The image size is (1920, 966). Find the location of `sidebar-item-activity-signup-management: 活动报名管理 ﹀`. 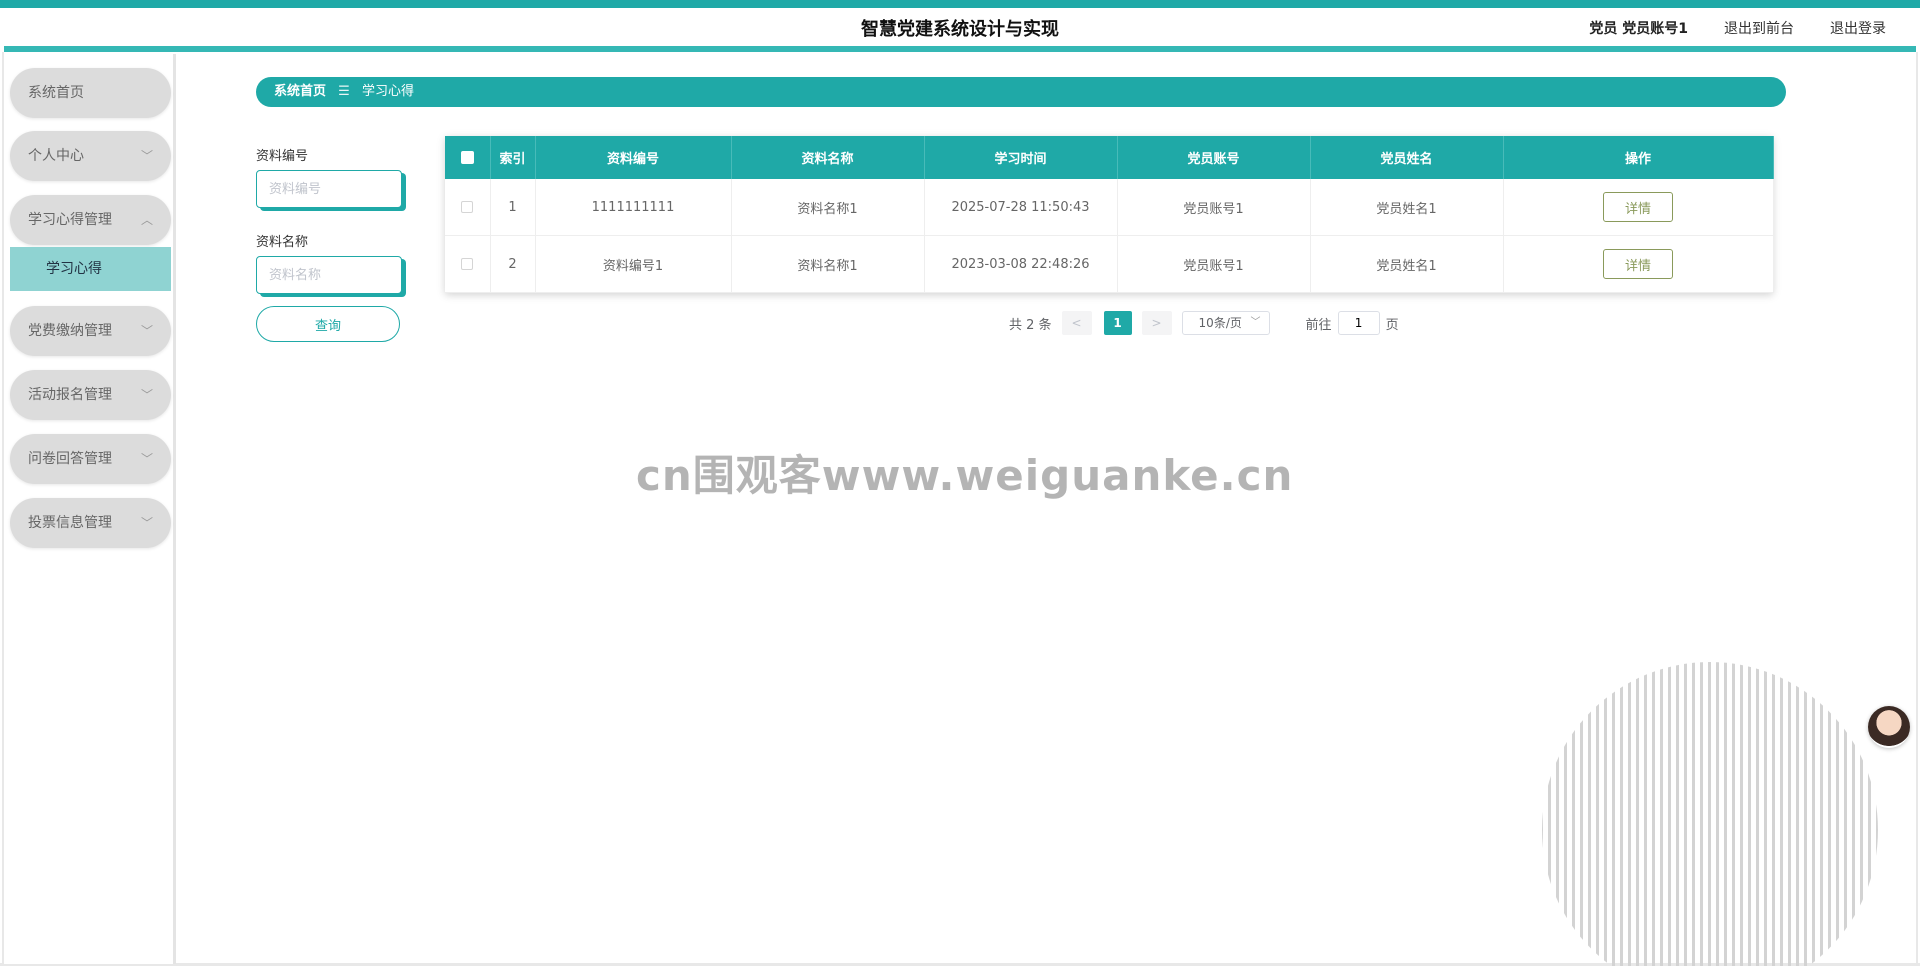

sidebar-item-activity-signup-management: 活动报名管理 ﹀ is located at coordinates (90, 395).